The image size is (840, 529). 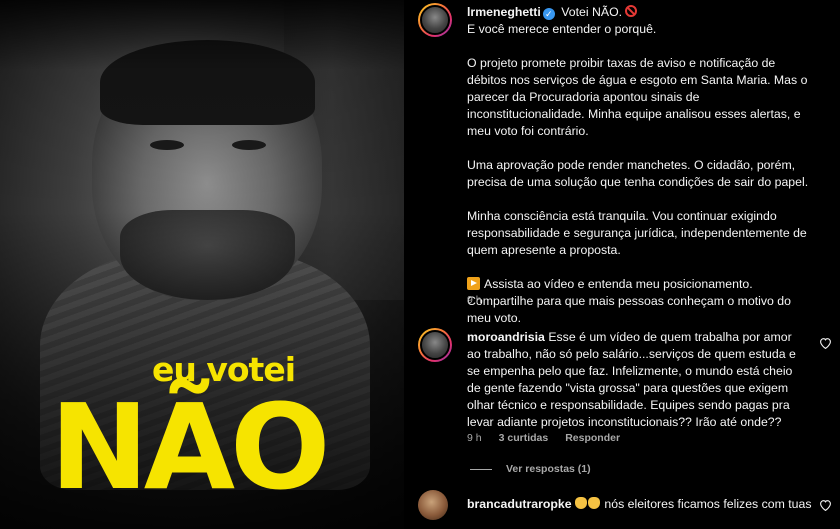 What do you see at coordinates (548, 14) in the screenshot?
I see `verified-badge-icon: ✓` at bounding box center [548, 14].